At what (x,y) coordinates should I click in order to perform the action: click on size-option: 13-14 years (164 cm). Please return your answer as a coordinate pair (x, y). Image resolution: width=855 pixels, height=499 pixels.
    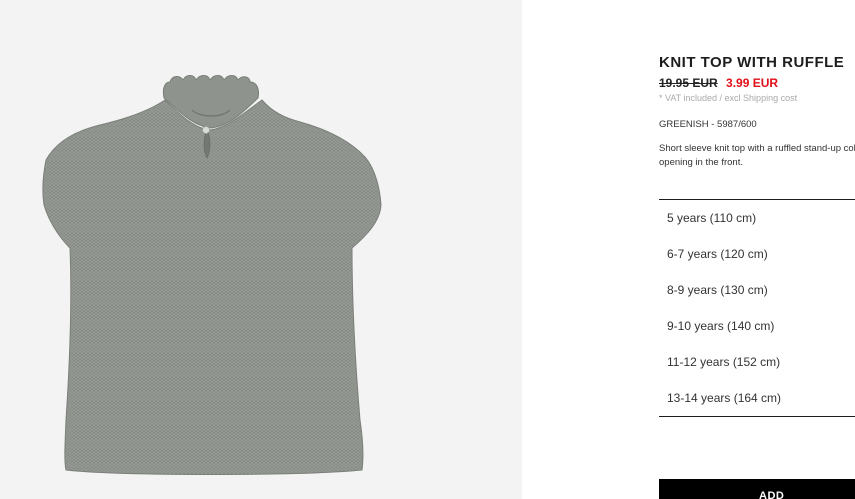
    Looking at the image, I should click on (757, 398).